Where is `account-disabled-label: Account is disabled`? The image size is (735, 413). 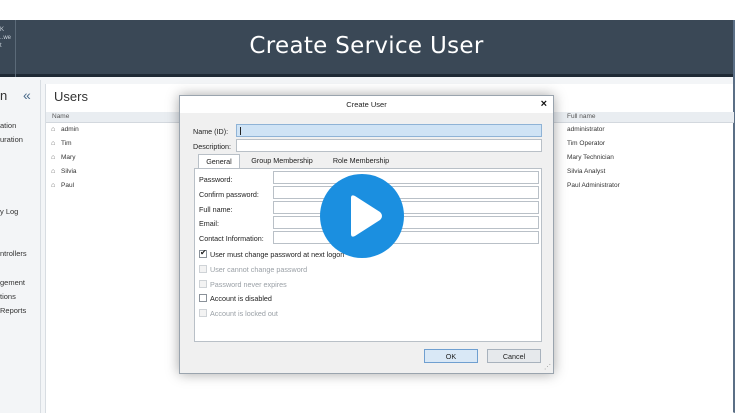
account-disabled-label: Account is disabled is located at coordinates (241, 298).